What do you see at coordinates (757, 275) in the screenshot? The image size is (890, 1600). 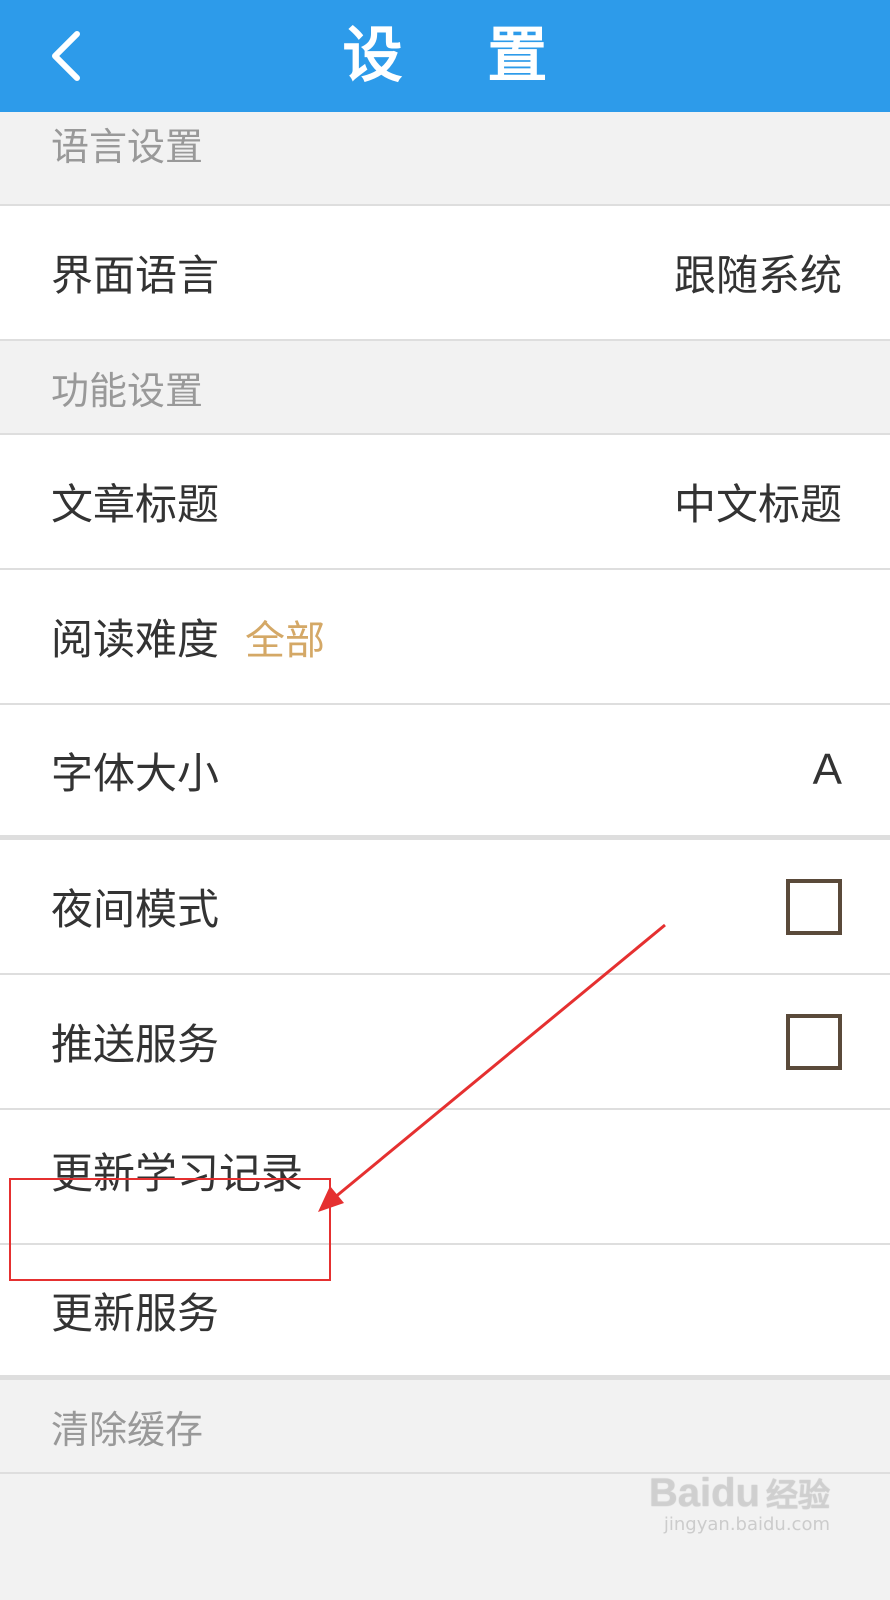 I see `setting-value: 跟随系统` at bounding box center [757, 275].